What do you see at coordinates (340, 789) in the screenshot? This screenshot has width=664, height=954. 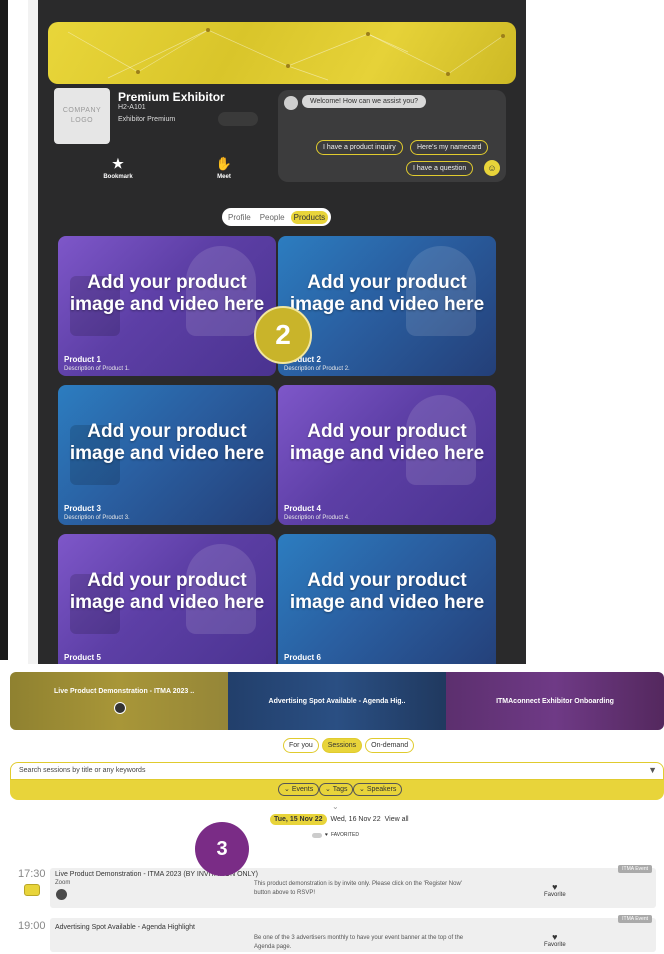 I see `filter-tags-label: Tags` at bounding box center [340, 789].